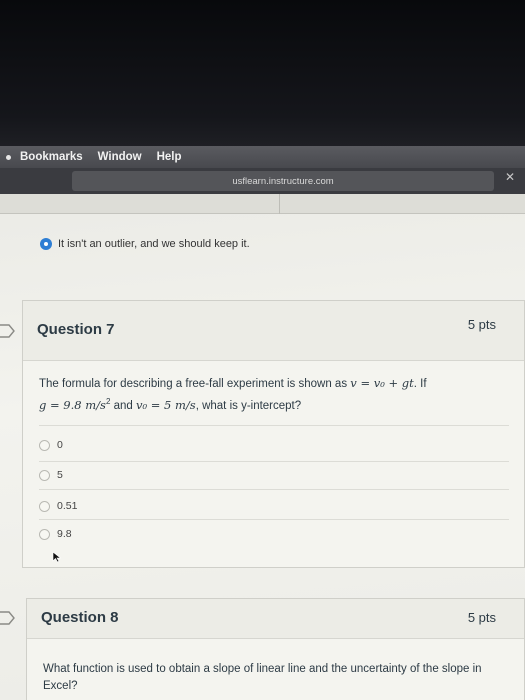 This screenshot has width=525, height=700. What do you see at coordinates (80, 617) in the screenshot?
I see `question-8-title: Question 8` at bounding box center [80, 617].